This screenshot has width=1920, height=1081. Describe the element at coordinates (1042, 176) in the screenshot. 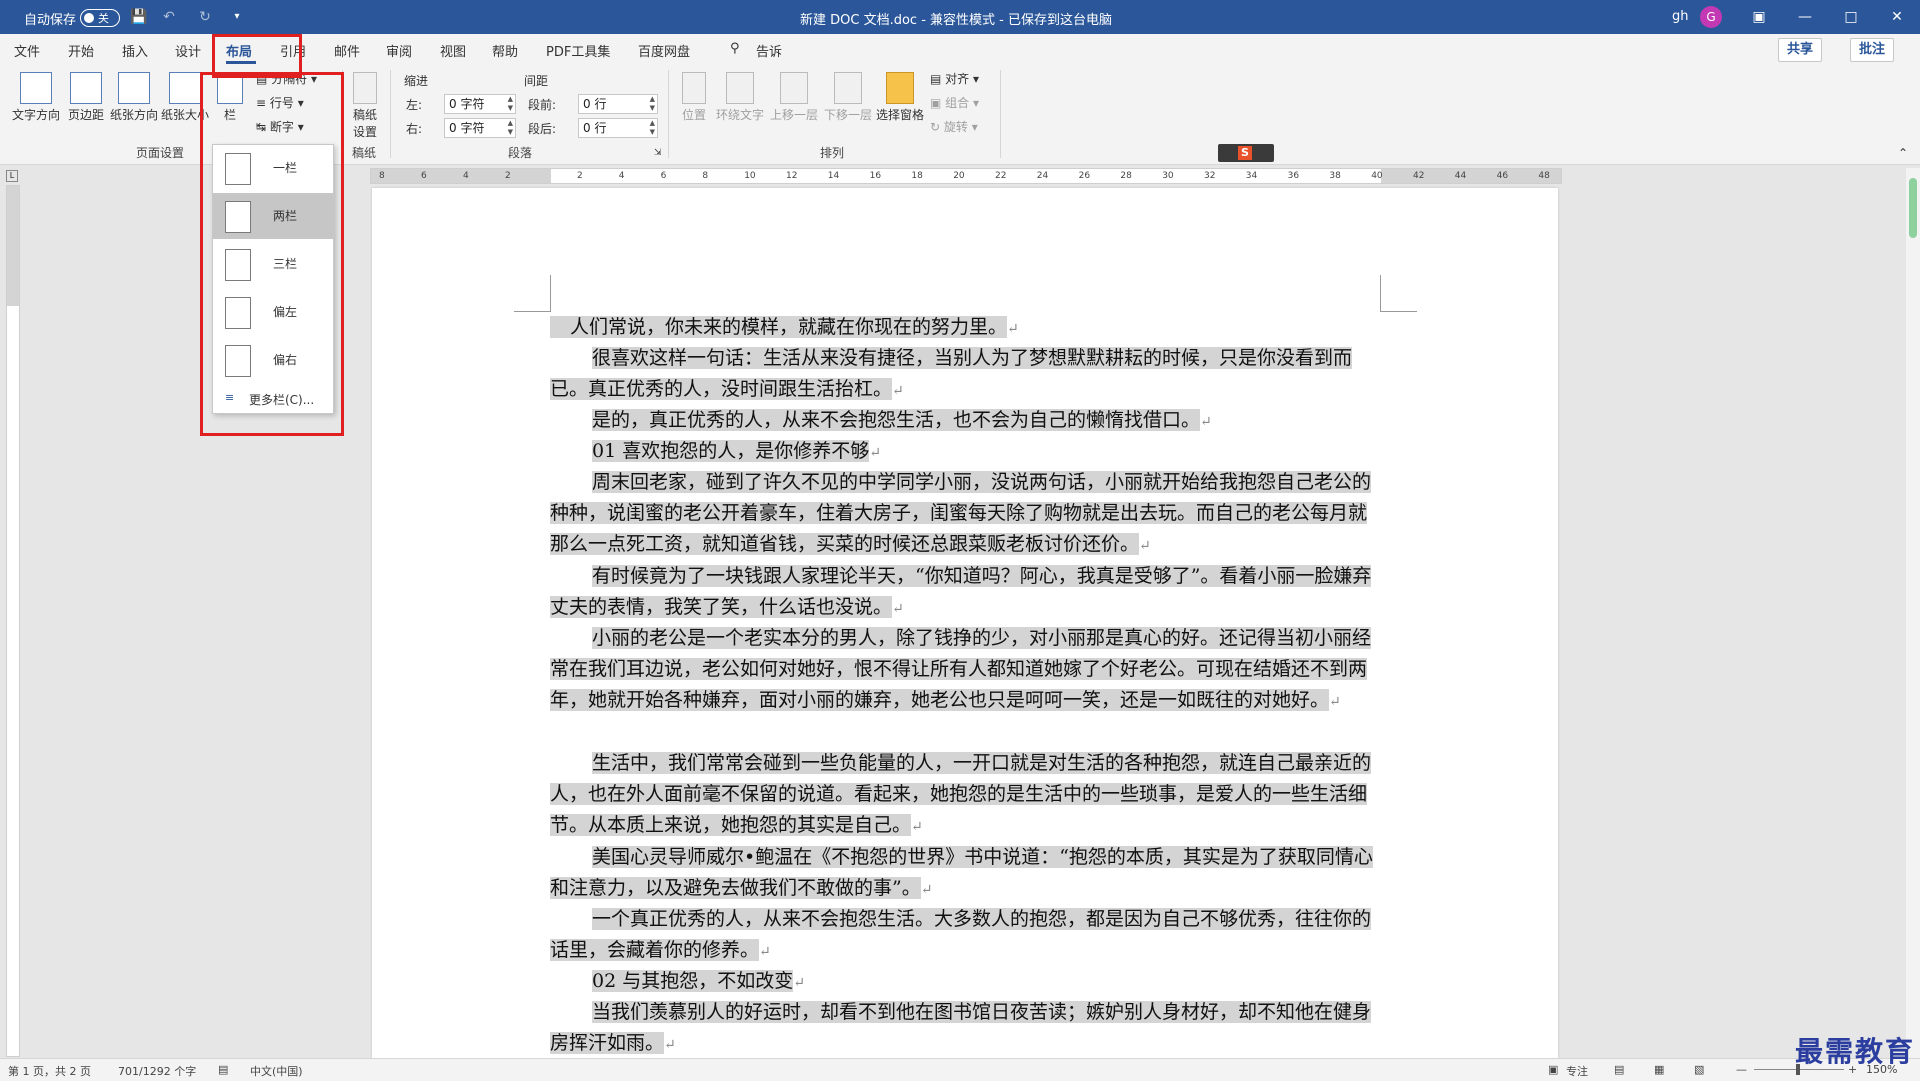

I see `ruler-tick-label: 24` at that location.